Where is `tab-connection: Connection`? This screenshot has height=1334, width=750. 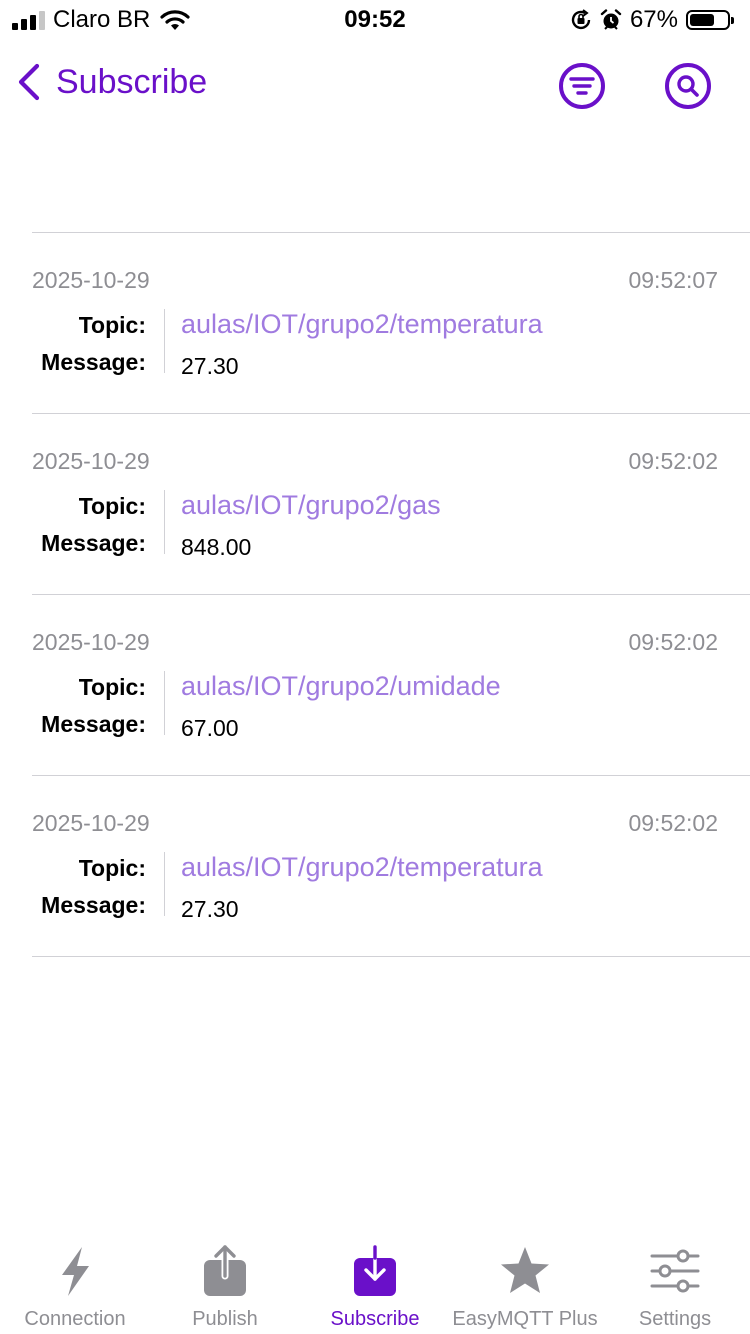
tab-connection: Connection is located at coordinates (75, 1284).